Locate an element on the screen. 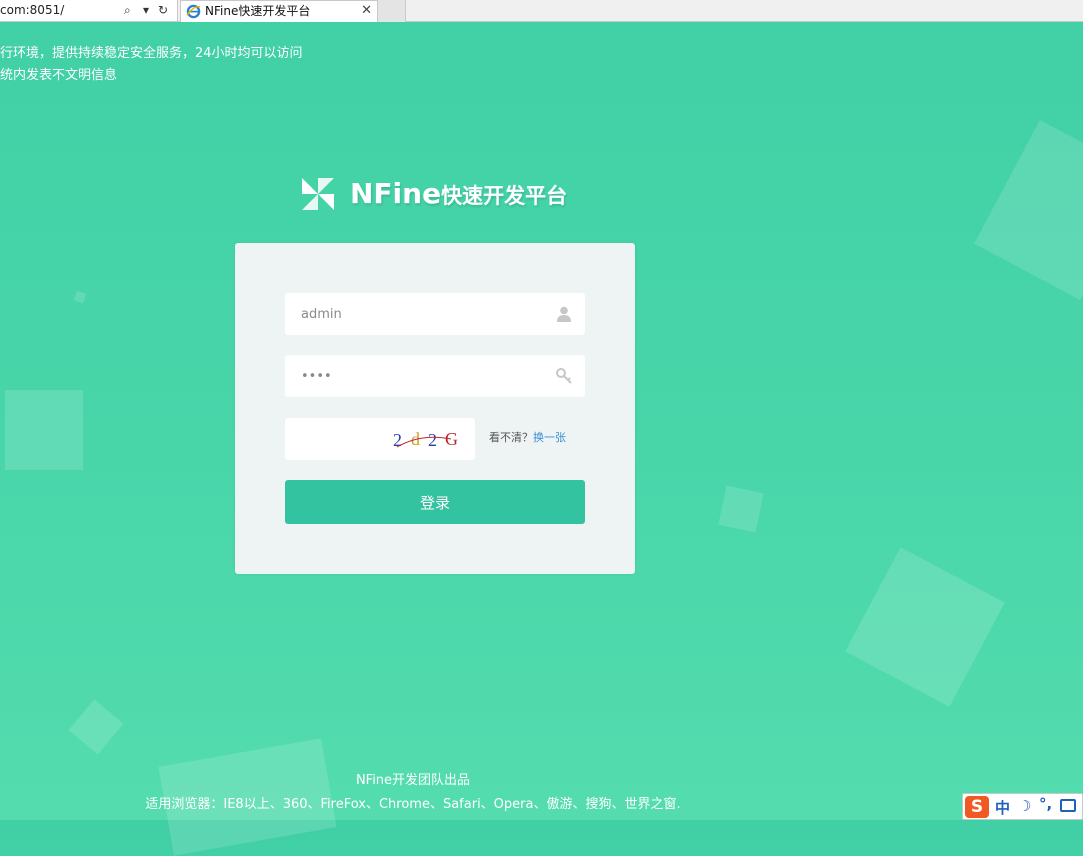 This screenshot has height=856, width=1083. footer-credit: NFine开发团队出品 is located at coordinates (413, 780).